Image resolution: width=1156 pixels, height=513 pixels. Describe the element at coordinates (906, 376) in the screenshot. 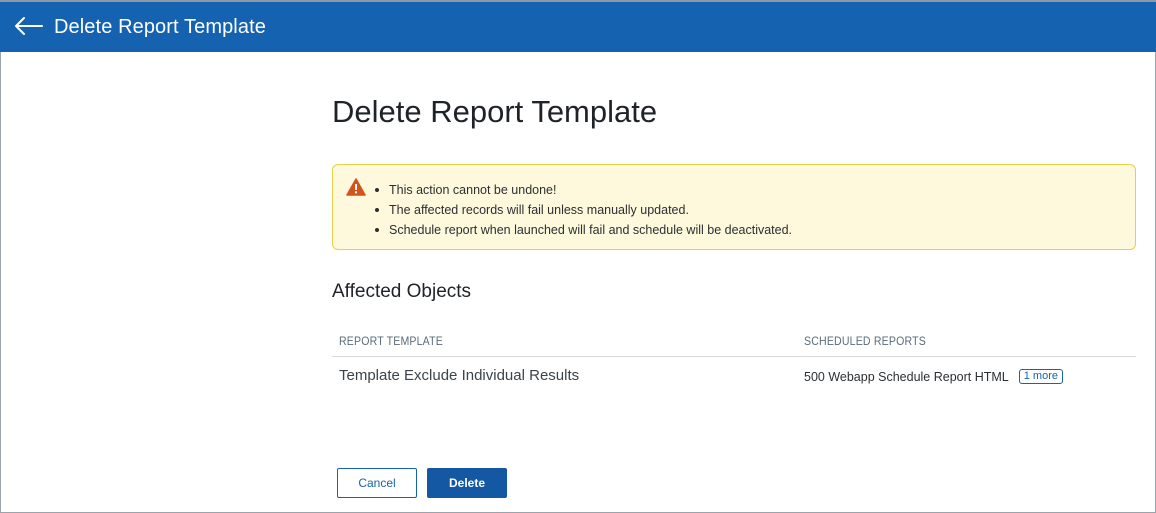

I see `scheduled-report-name: 500 Webapp Schedule Report HTML` at that location.